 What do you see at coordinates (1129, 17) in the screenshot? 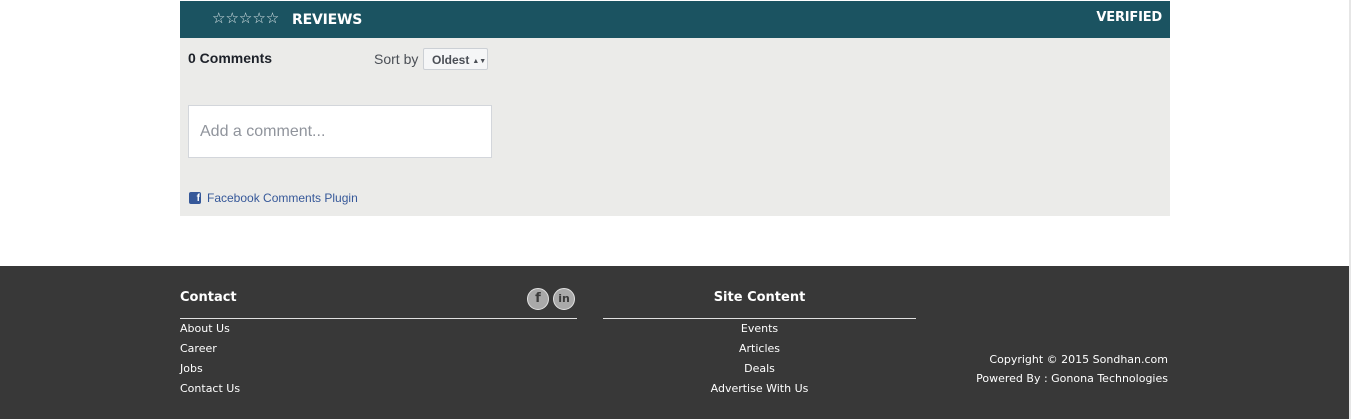
I see `verified-badge: VERIFIED` at bounding box center [1129, 17].